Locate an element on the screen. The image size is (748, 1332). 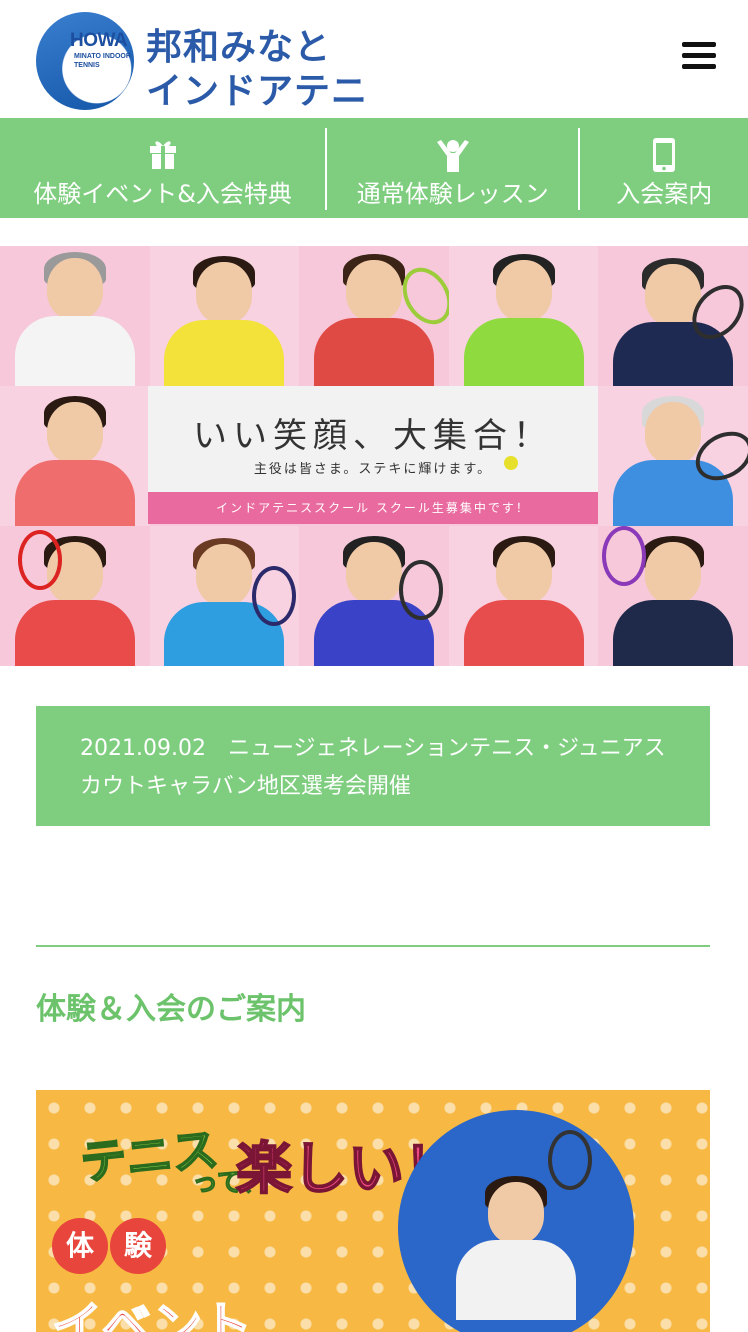
nav-item-trial-event: 体験イベント&入会特典 is located at coordinates (162, 168).